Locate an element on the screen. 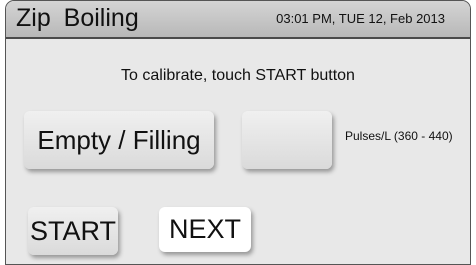  pulses-value-field is located at coordinates (287, 140).